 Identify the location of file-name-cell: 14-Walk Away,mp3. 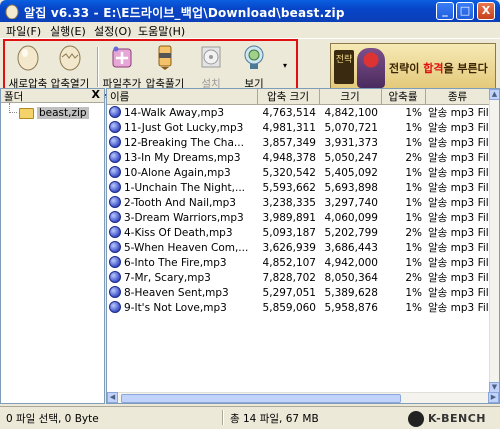
(182, 113).